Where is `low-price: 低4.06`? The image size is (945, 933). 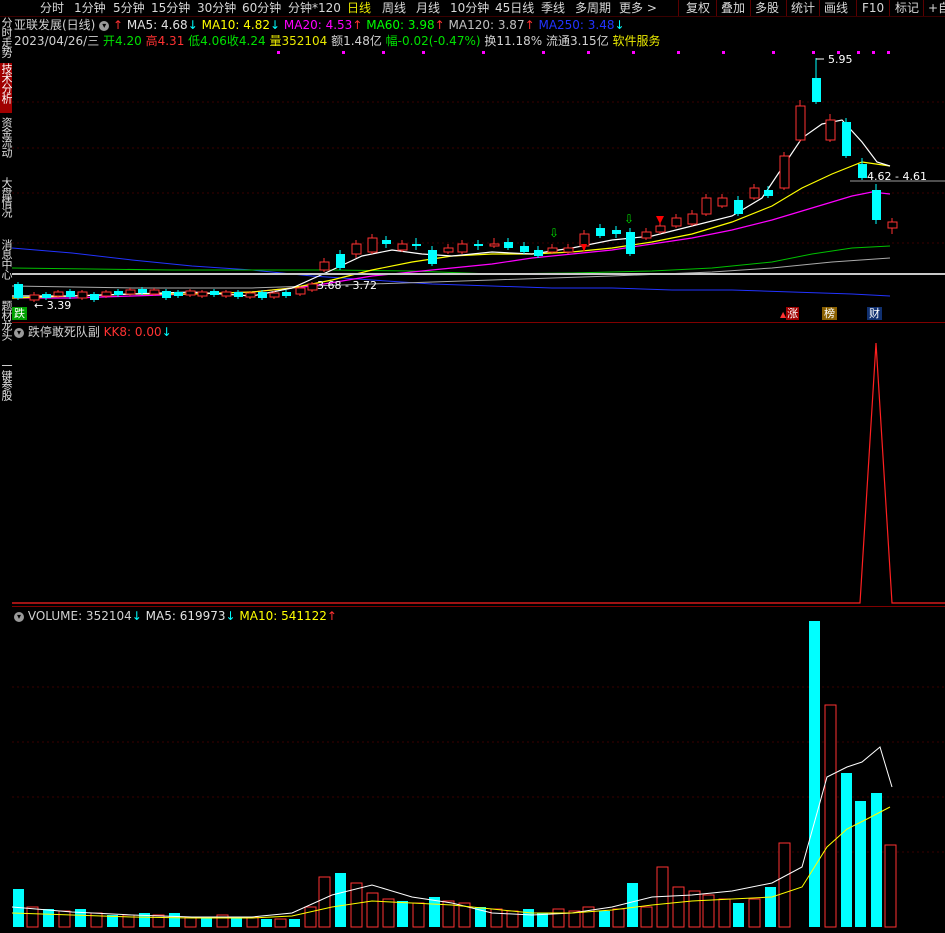
low-price: 低4.06 is located at coordinates (207, 41).